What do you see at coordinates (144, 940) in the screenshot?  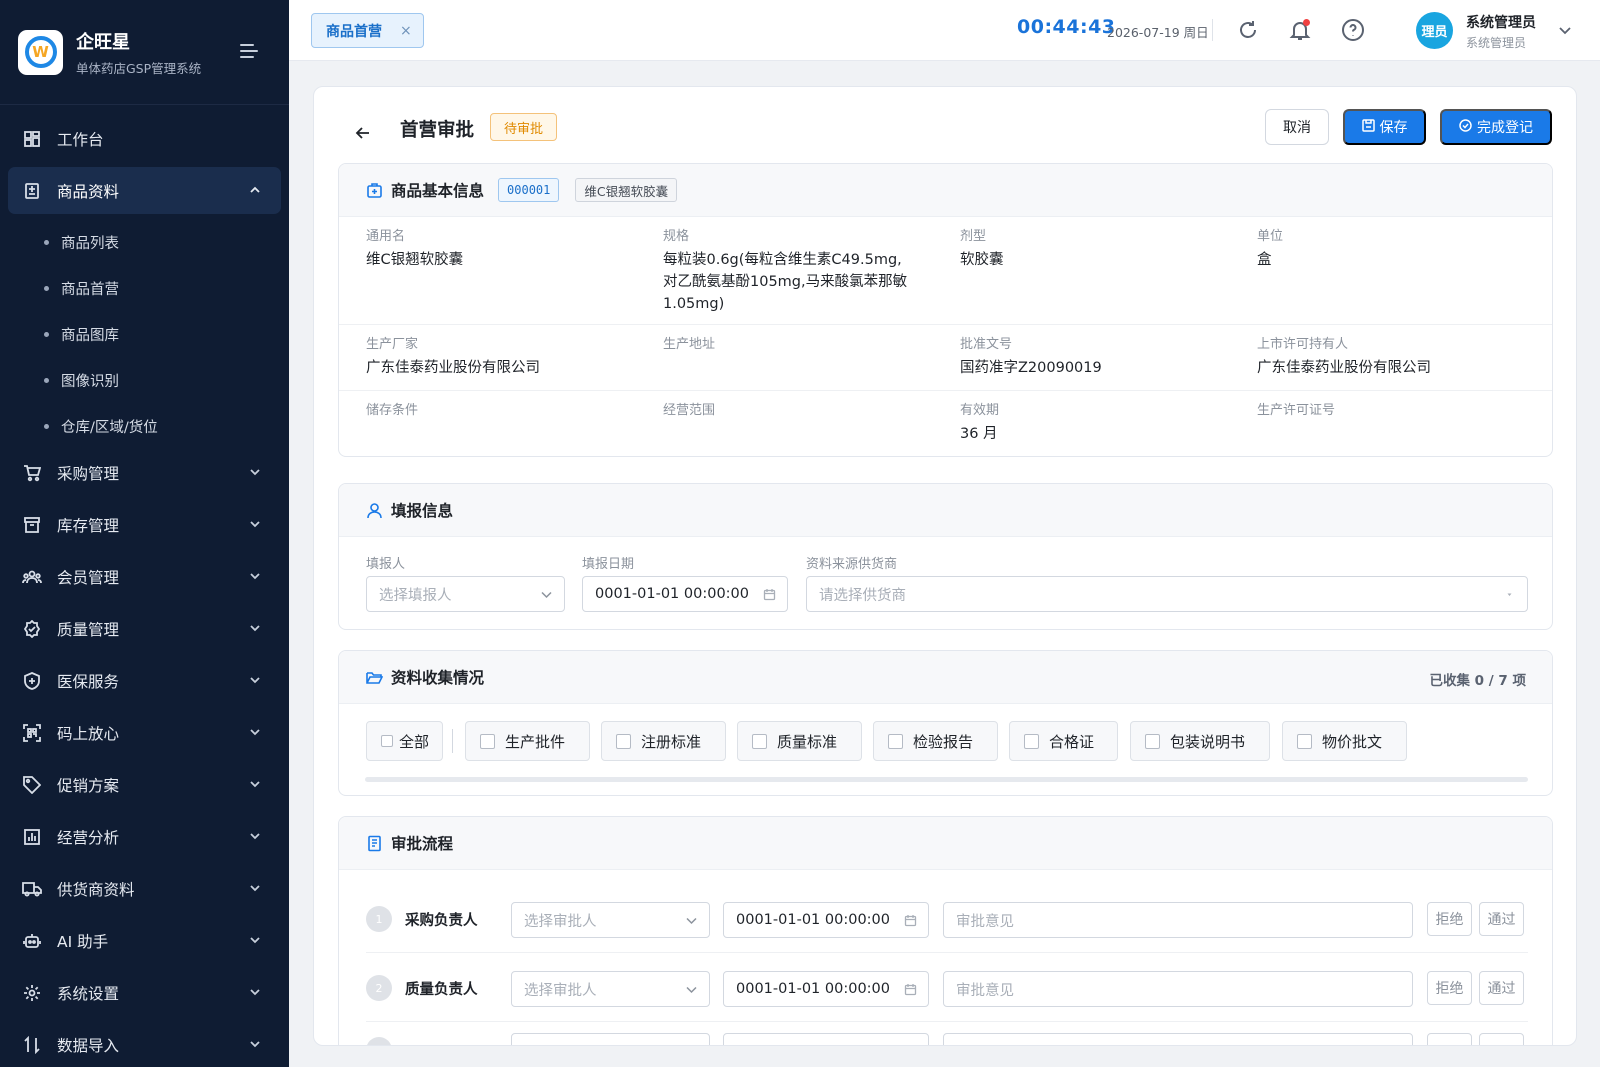 I see `sidebar-item-ai-assistant: AI 助手` at bounding box center [144, 940].